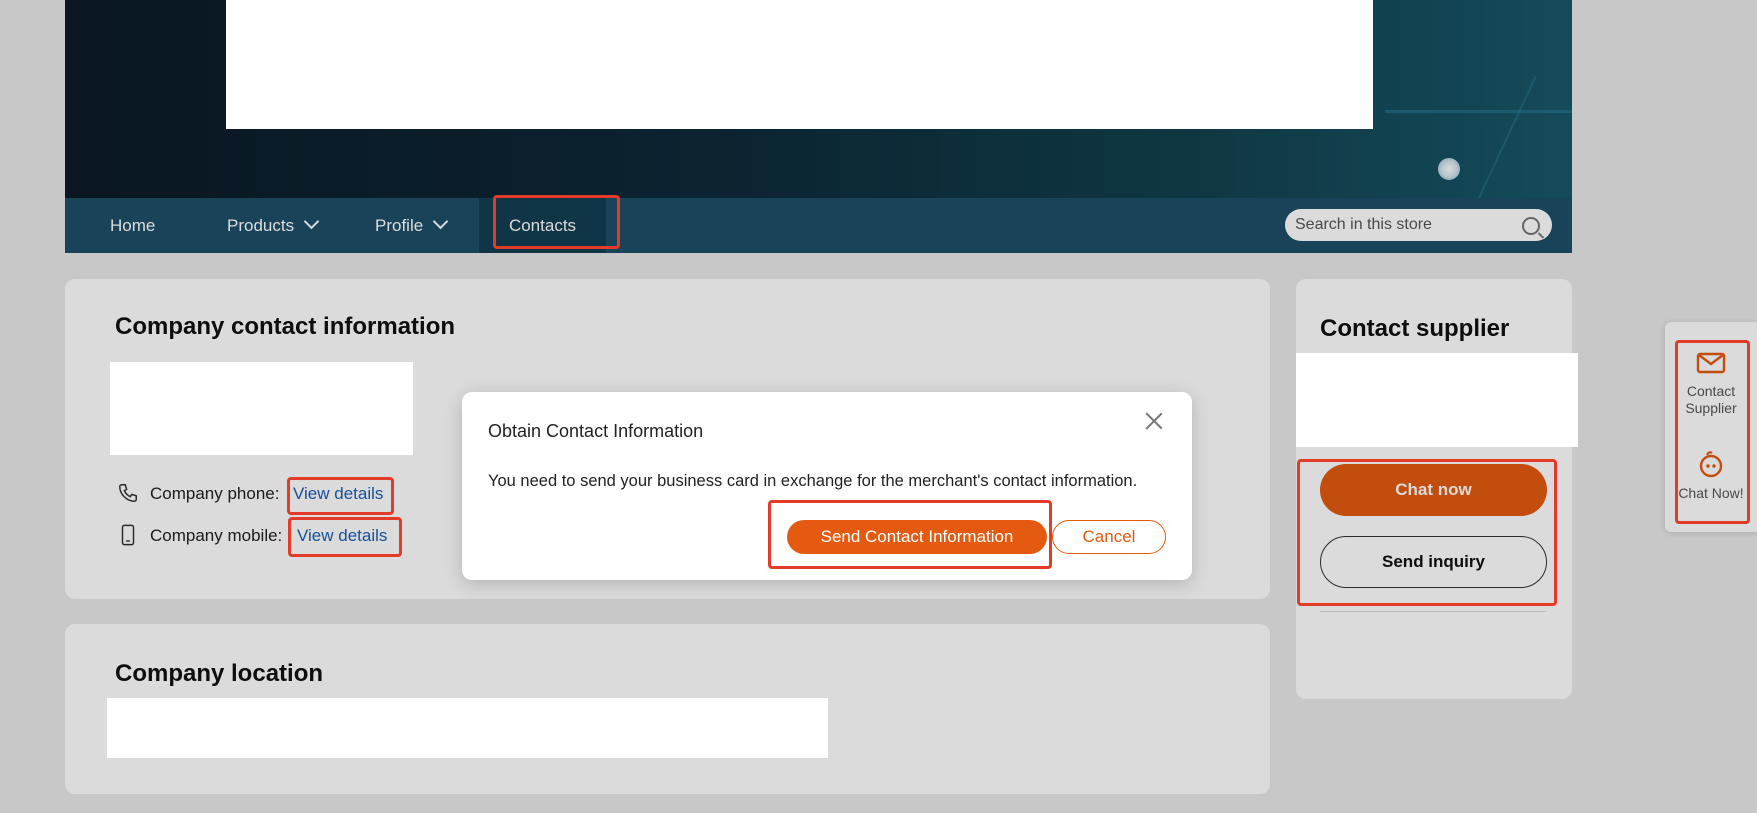 This screenshot has width=1757, height=813. Describe the element at coordinates (261, 408) in the screenshot. I see `logo-placeholder` at that location.